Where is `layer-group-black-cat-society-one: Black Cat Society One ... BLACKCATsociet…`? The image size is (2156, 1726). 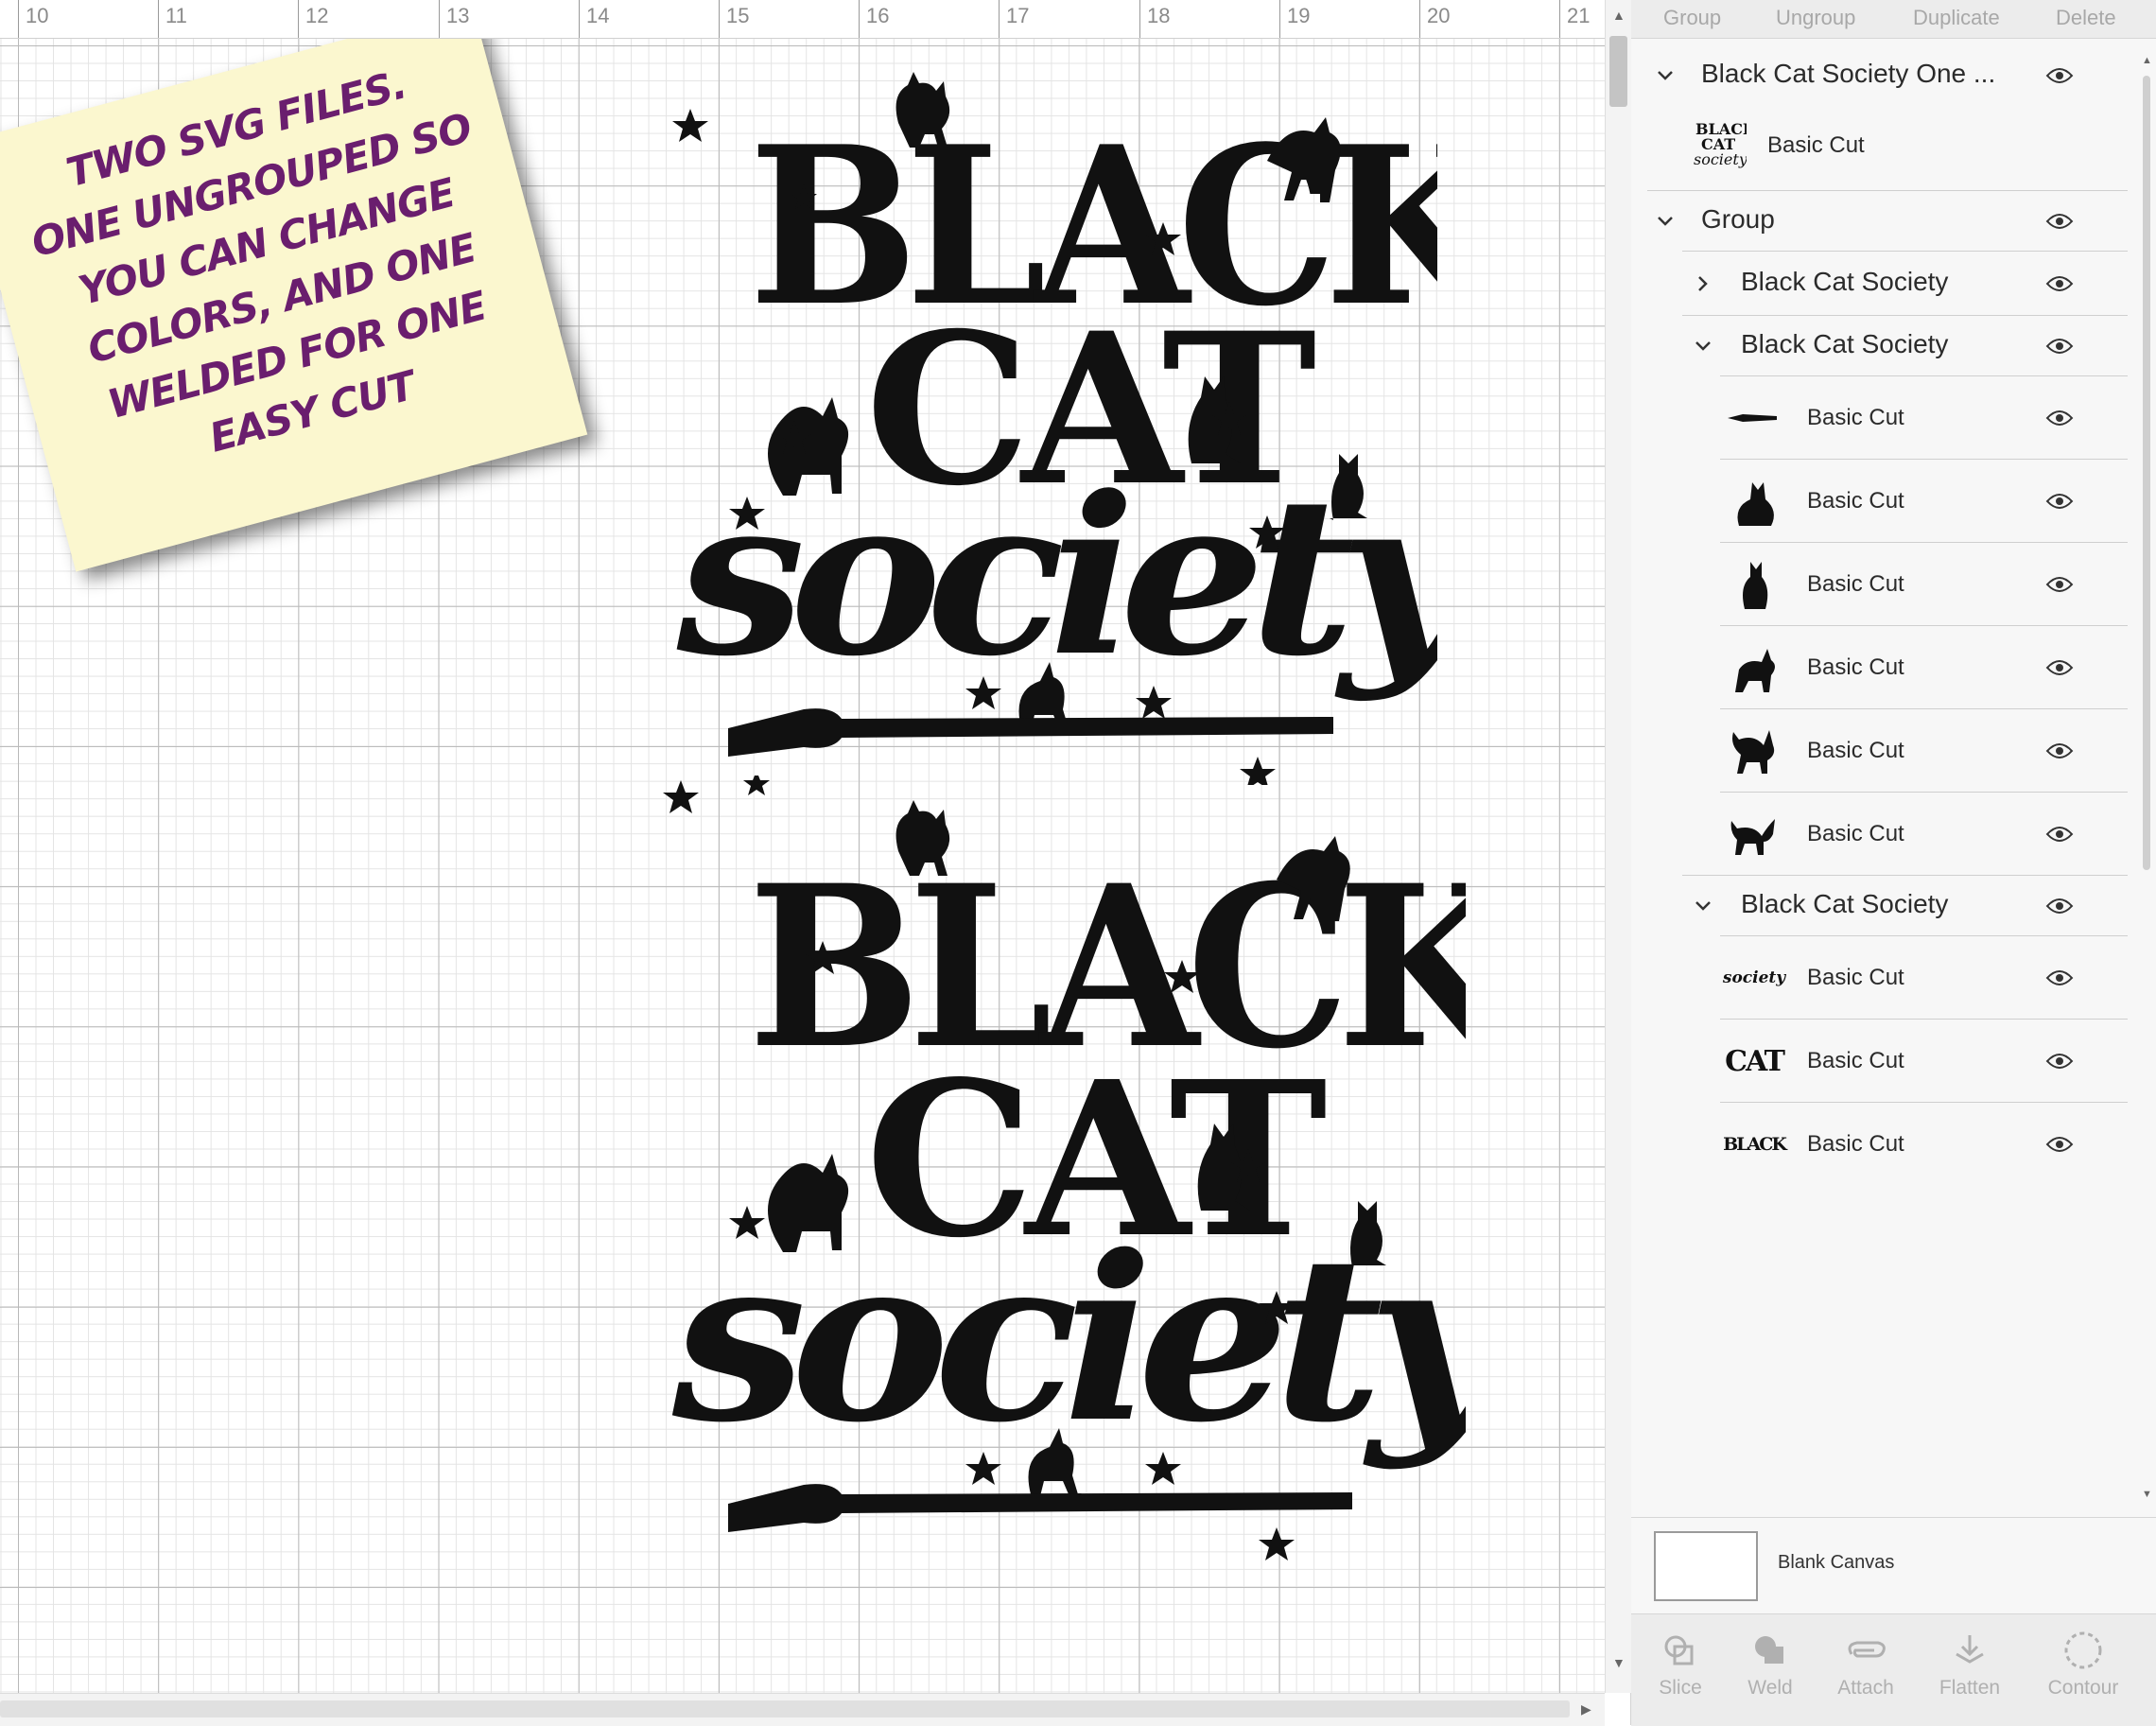
layer-group-black-cat-society-one: Black Cat Society One ... BLACKCATsociet… is located at coordinates (1879, 116).